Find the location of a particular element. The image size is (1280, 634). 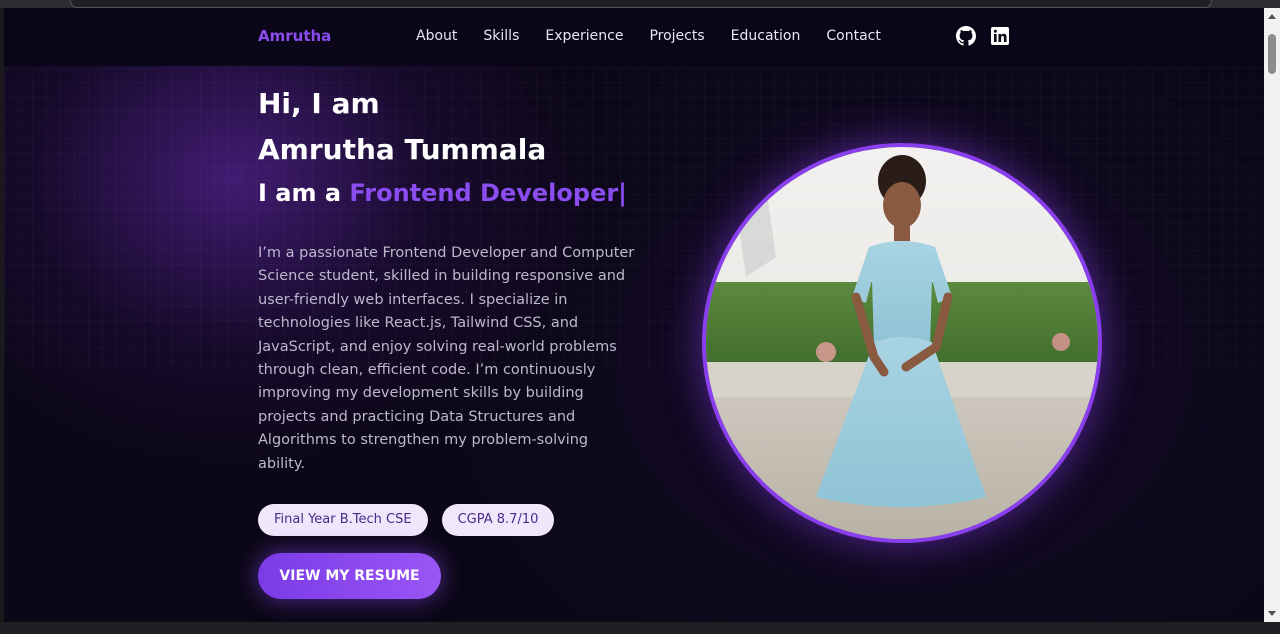

browser-toolbar is located at coordinates (640, 4).